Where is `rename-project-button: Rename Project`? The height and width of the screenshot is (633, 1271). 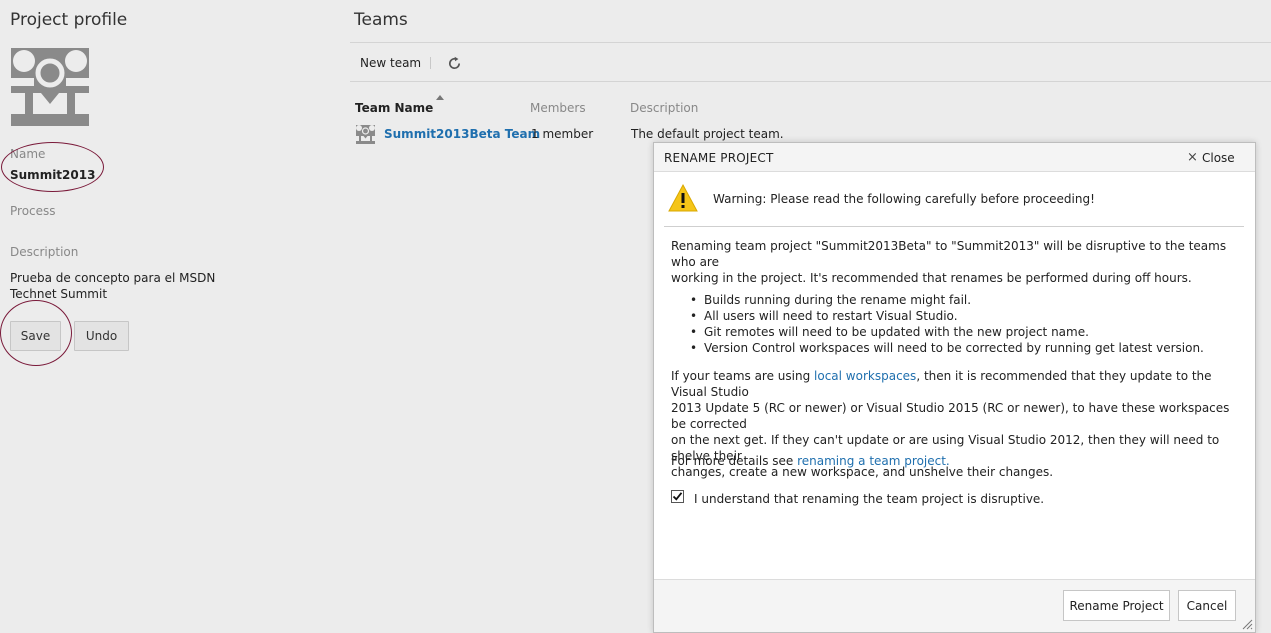 rename-project-button: Rename Project is located at coordinates (1116, 605).